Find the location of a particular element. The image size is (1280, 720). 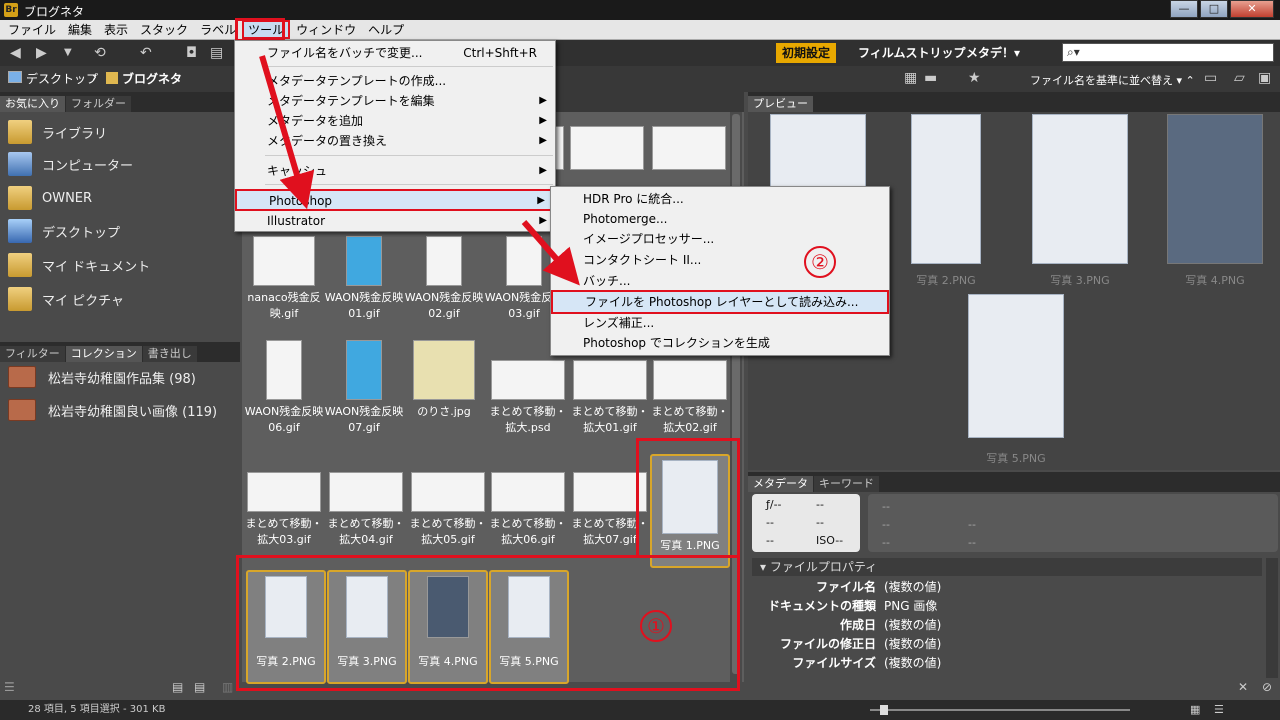

arrow-to-photoshop is located at coordinates (287, 132).